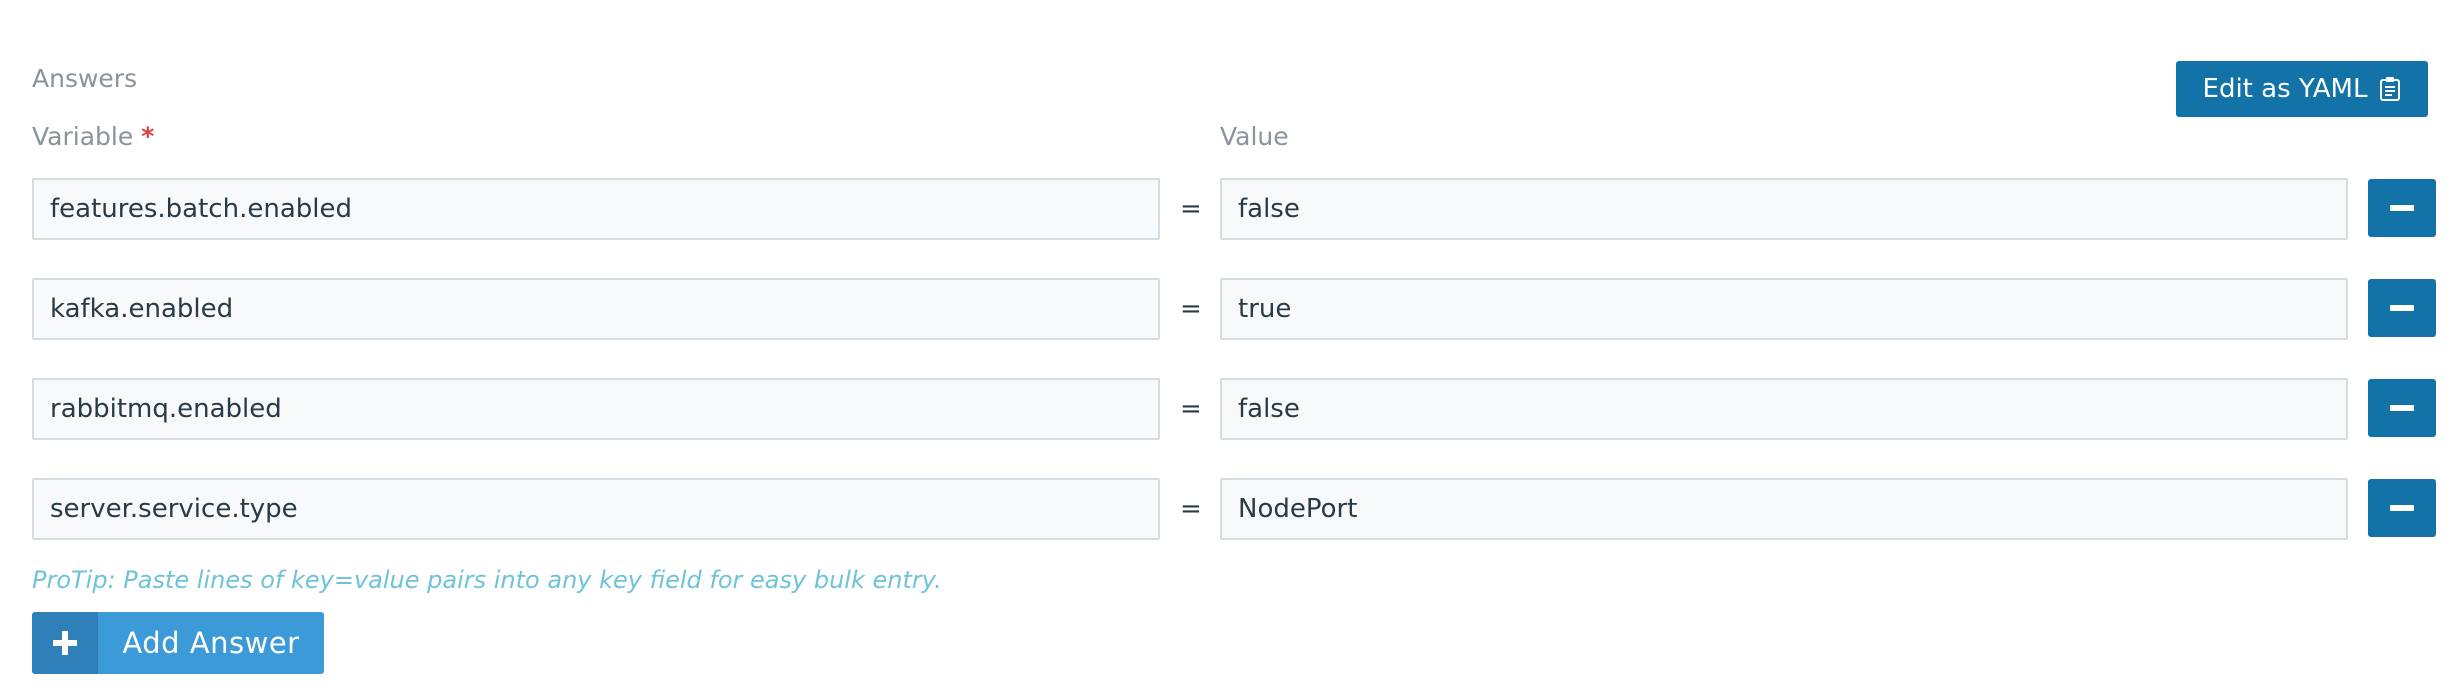 The image size is (2458, 698). I want to click on edit-as-yaml-button: Edit as YAML, so click(2302, 89).